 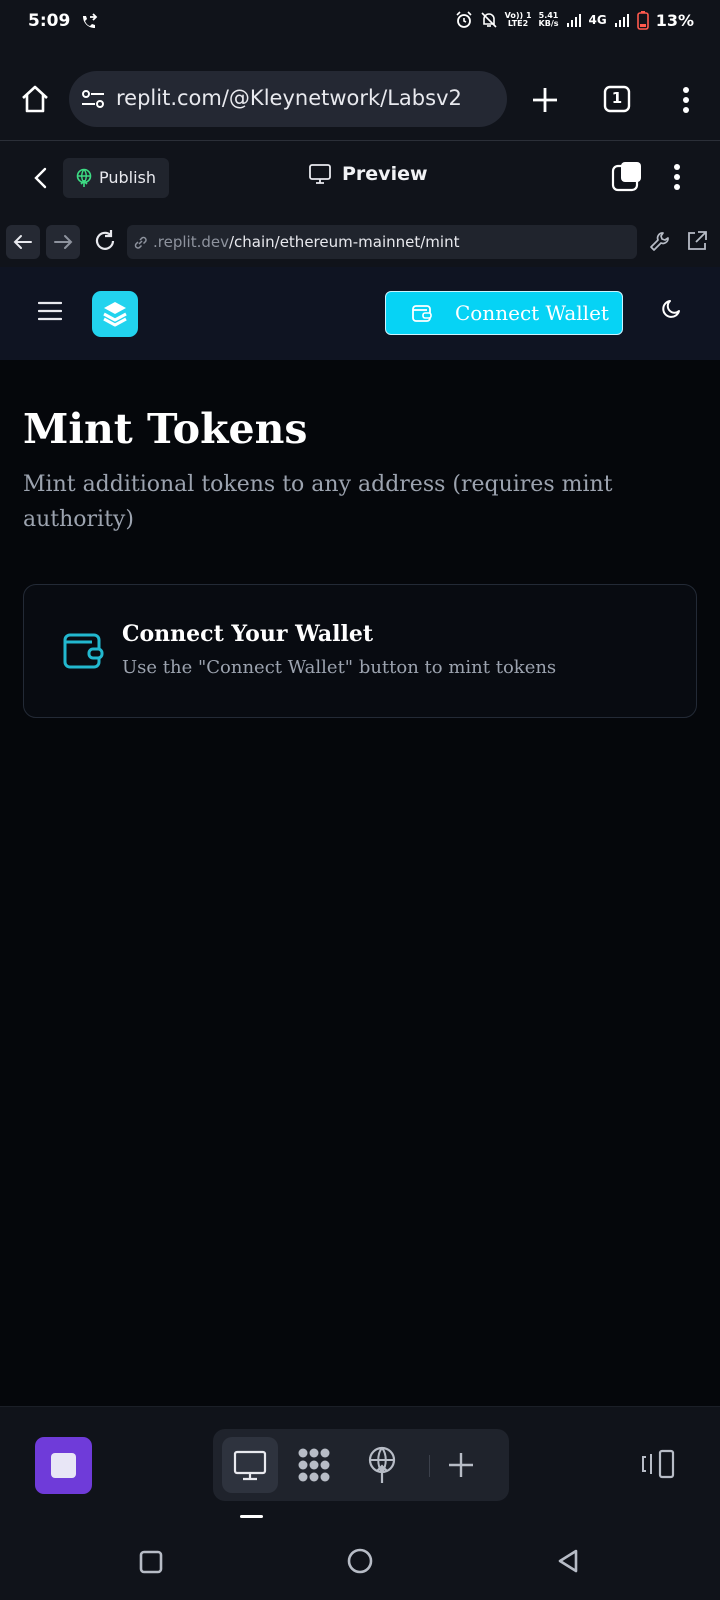 I want to click on publish-button: Publish, so click(x=116, y=178).